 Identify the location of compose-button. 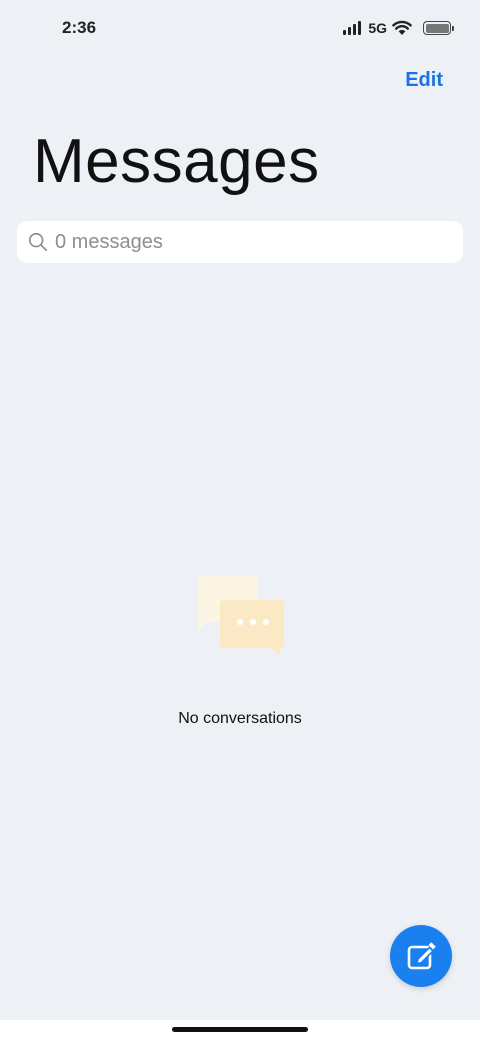
(421, 956).